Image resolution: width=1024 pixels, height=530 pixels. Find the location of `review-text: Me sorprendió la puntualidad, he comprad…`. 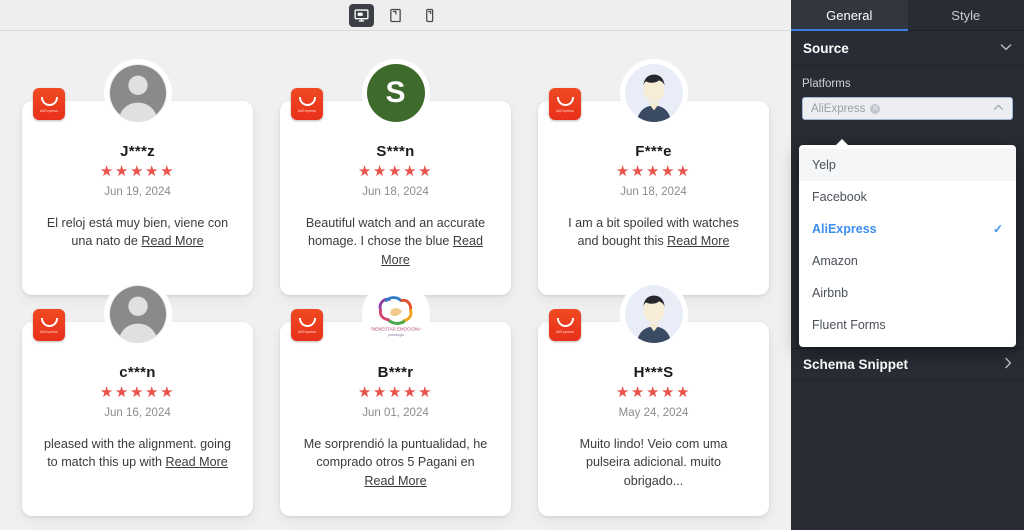

review-text: Me sorprendió la puntualidad, he comprad… is located at coordinates (395, 463).